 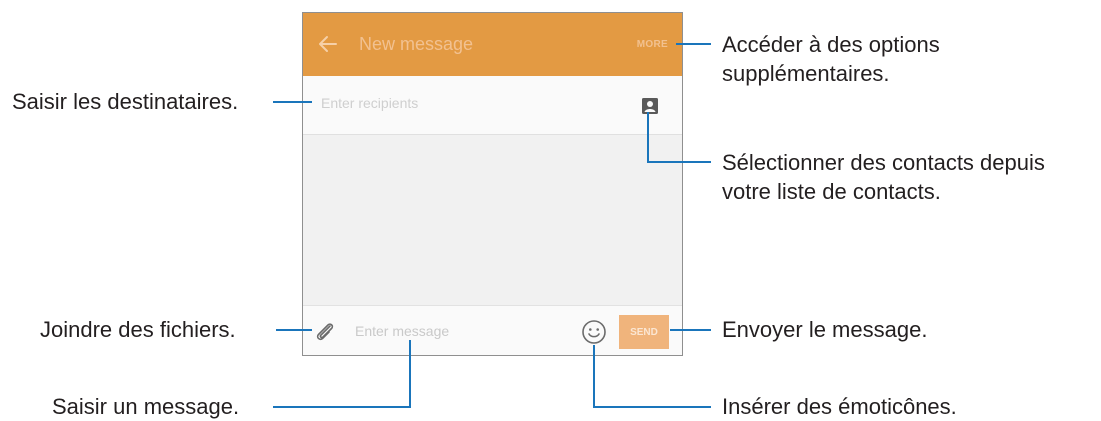 I want to click on recipients-label: Saisir les destinataires., so click(x=125, y=101).